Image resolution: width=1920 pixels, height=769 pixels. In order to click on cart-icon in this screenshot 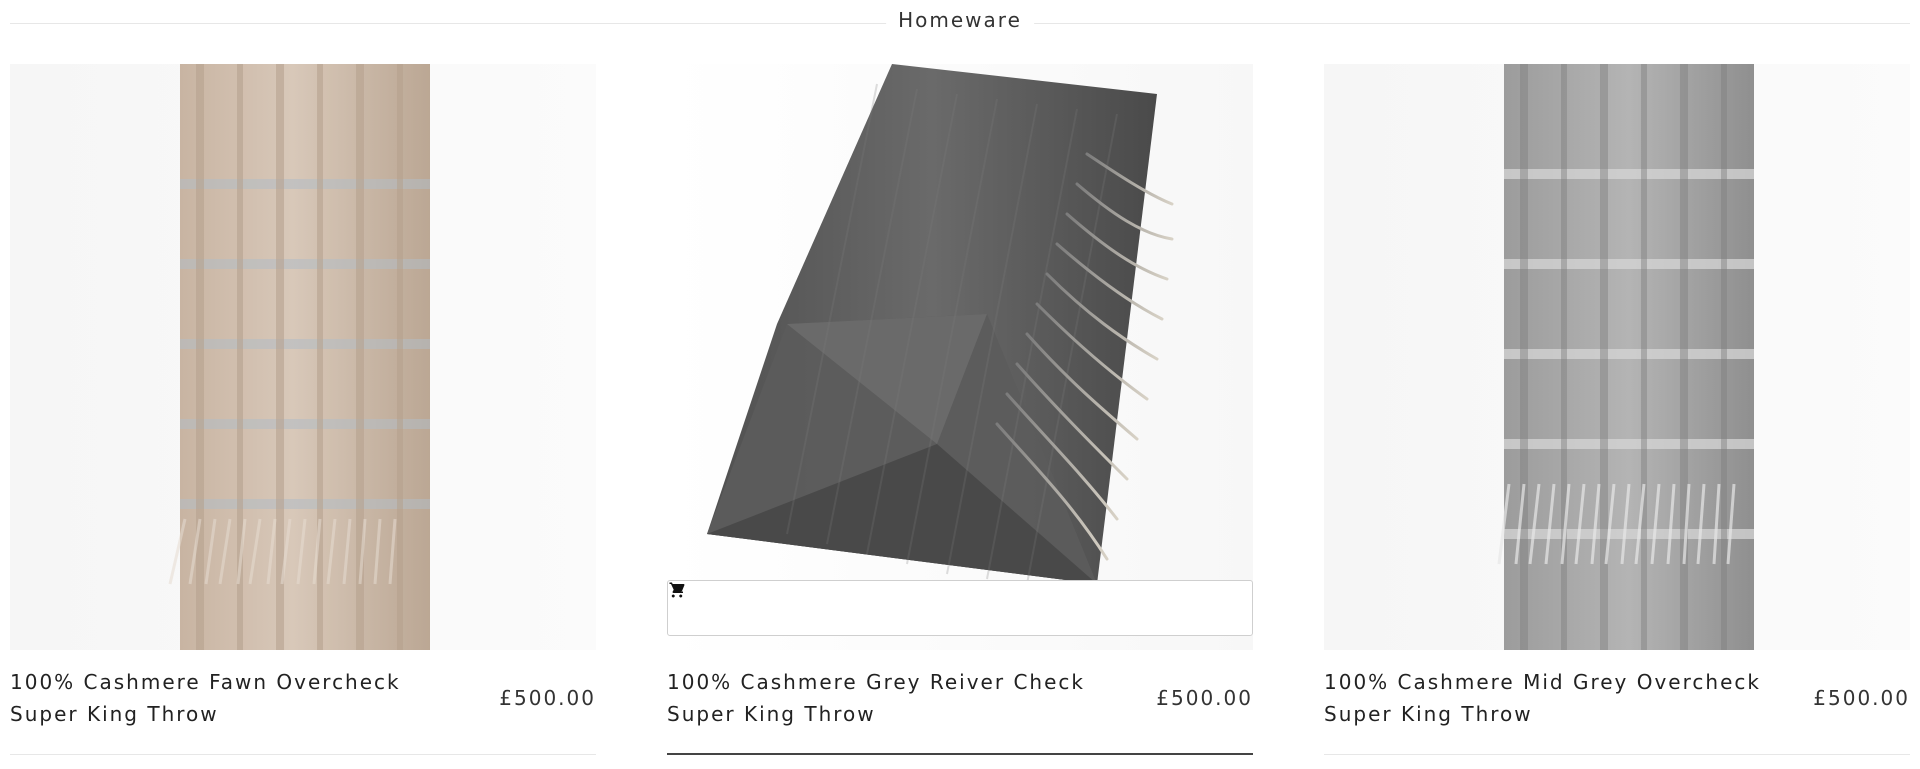, I will do `click(677, 590)`.